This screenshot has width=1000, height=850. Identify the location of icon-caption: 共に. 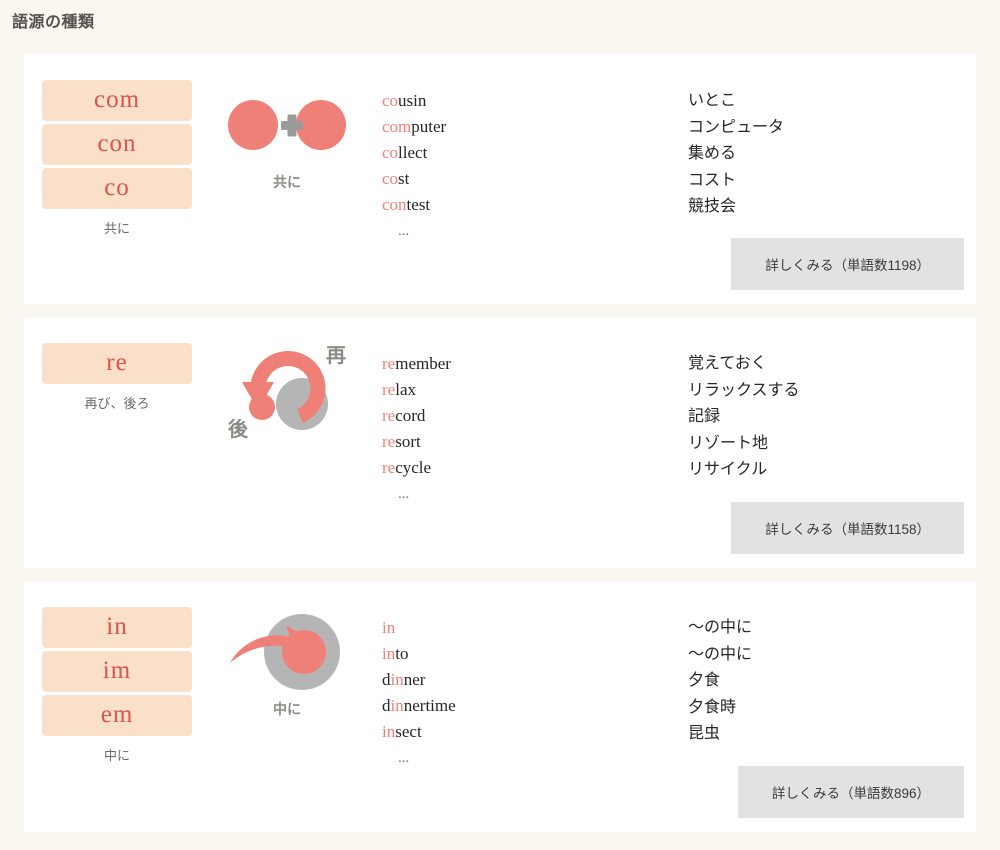
(287, 182).